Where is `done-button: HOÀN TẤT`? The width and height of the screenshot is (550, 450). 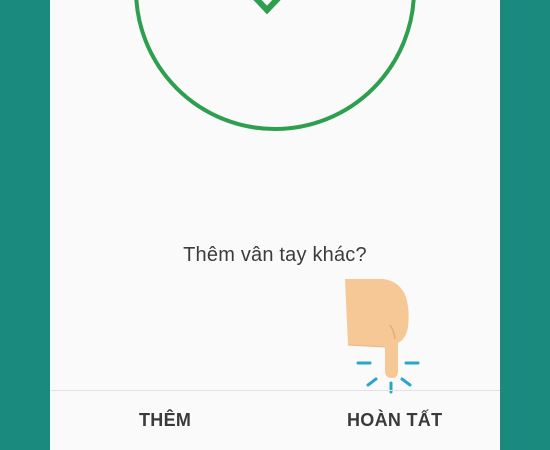 done-button: HOÀN TẤT is located at coordinates (394, 420).